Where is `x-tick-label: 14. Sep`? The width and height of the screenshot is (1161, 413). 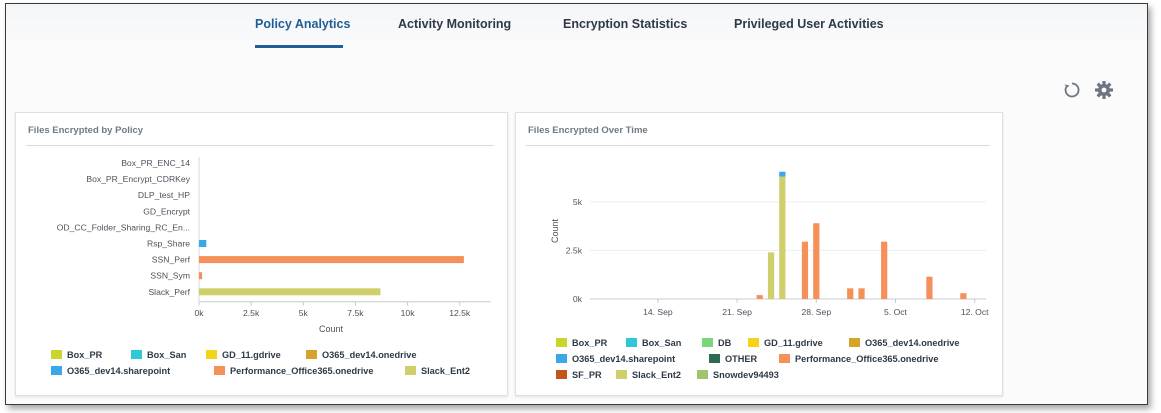 x-tick-label: 14. Sep is located at coordinates (658, 312).